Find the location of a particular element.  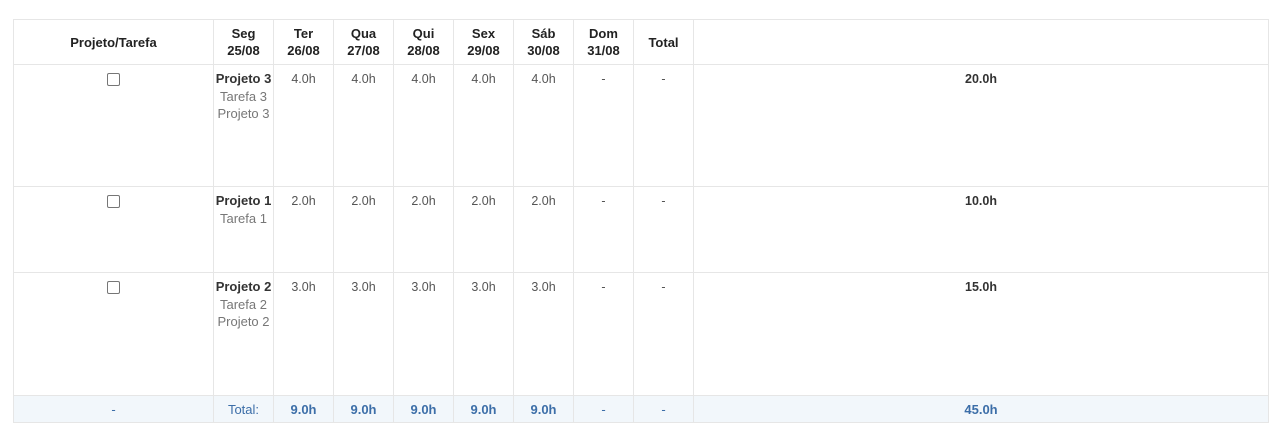

day-name: Sex is located at coordinates (483, 33).